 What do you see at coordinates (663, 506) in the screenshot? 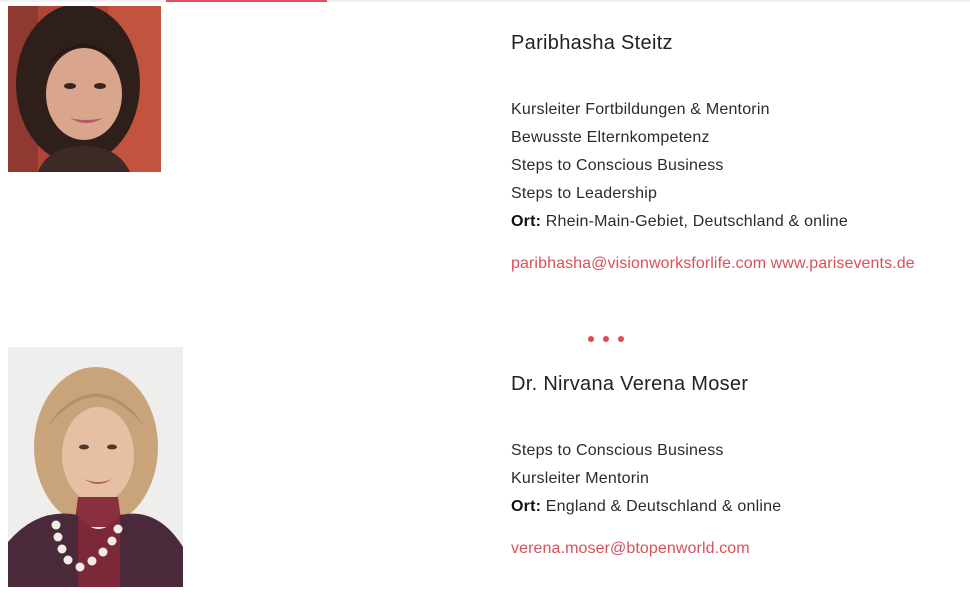
I see `location-value: England & Deutschland & online` at bounding box center [663, 506].